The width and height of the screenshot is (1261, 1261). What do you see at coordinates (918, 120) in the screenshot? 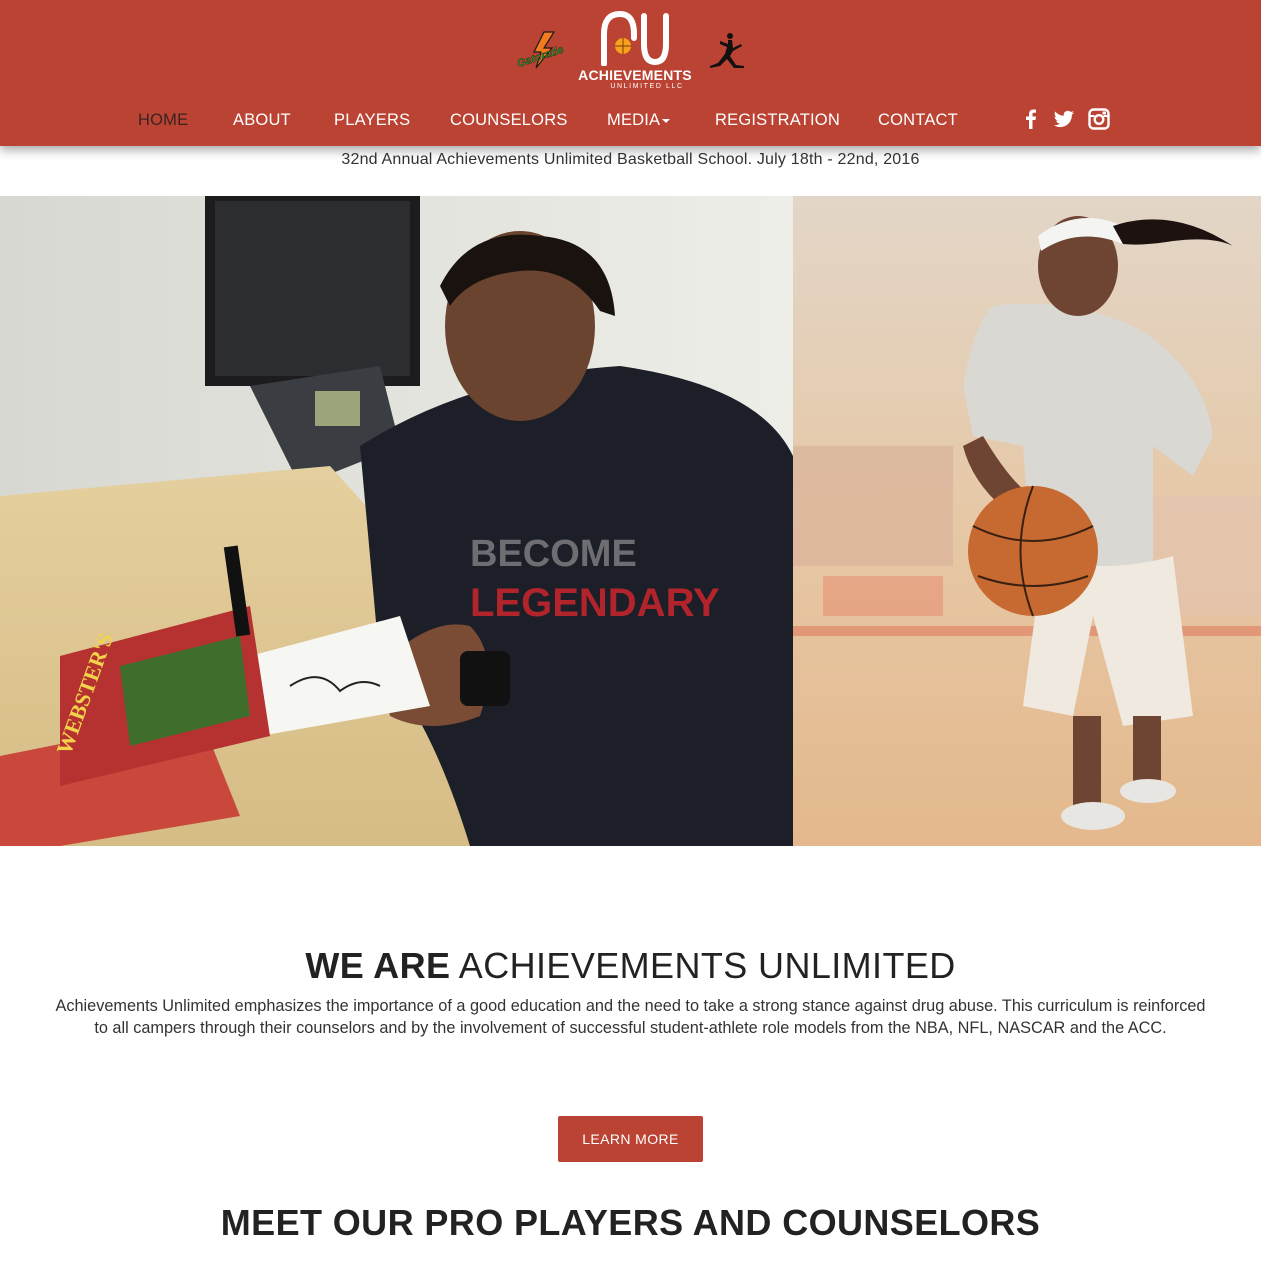
I see `nav-item-contact: CONTACT` at bounding box center [918, 120].